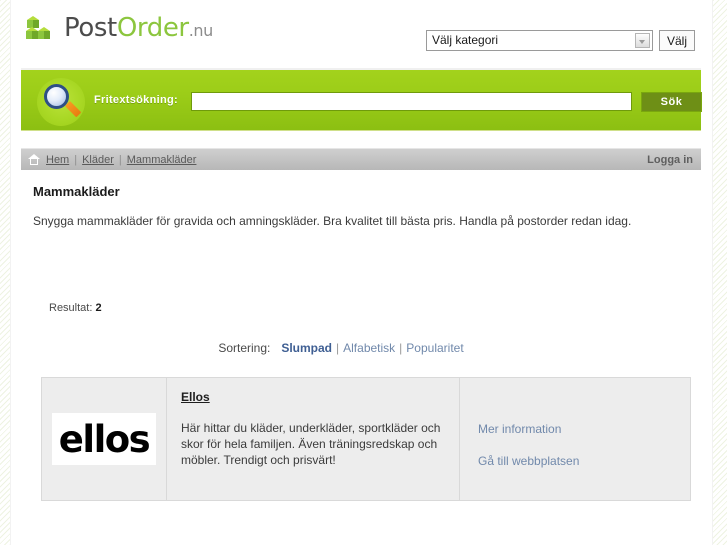 This screenshot has width=727, height=545. I want to click on chevron-down-icon, so click(642, 40).